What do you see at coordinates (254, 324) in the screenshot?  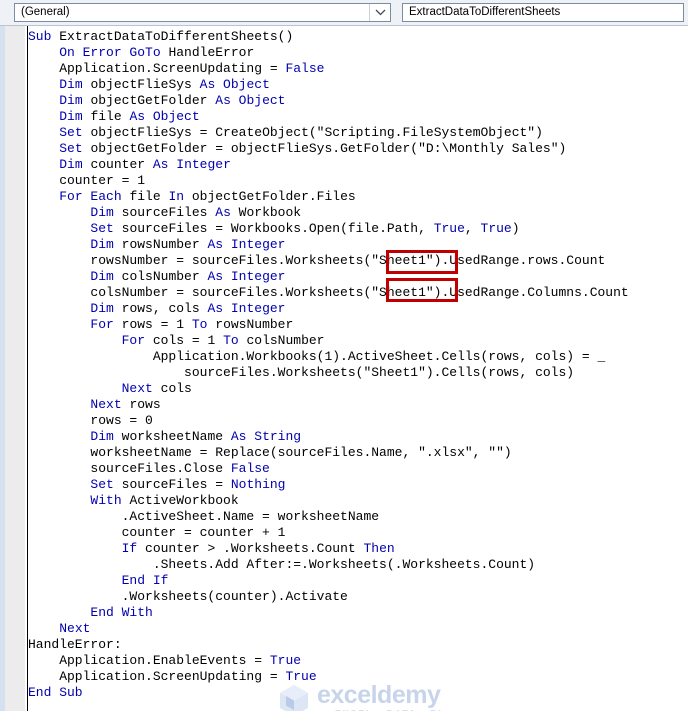 I see `code-text: rowsNumber` at bounding box center [254, 324].